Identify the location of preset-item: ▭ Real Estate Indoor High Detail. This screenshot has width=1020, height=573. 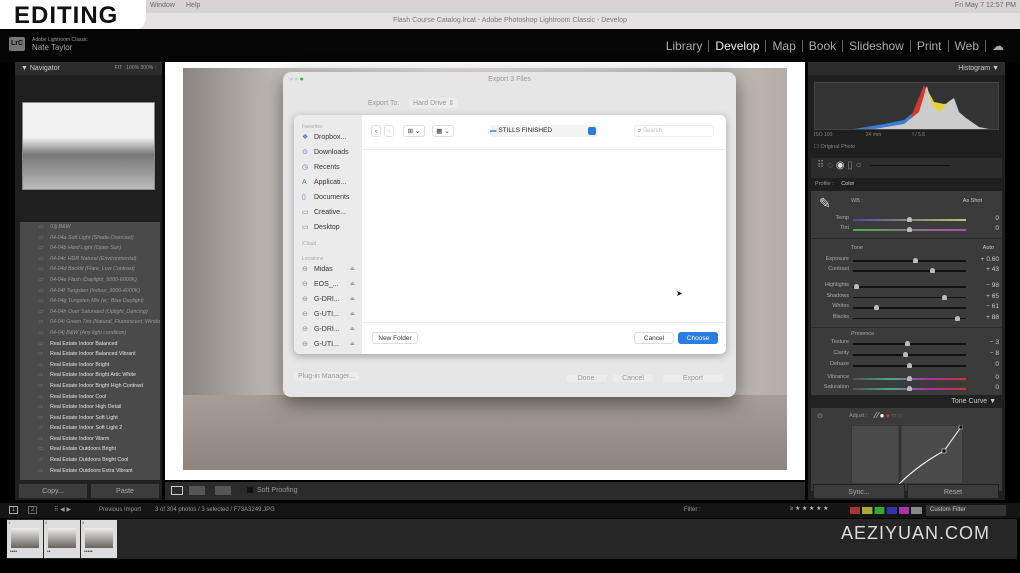
(90, 407).